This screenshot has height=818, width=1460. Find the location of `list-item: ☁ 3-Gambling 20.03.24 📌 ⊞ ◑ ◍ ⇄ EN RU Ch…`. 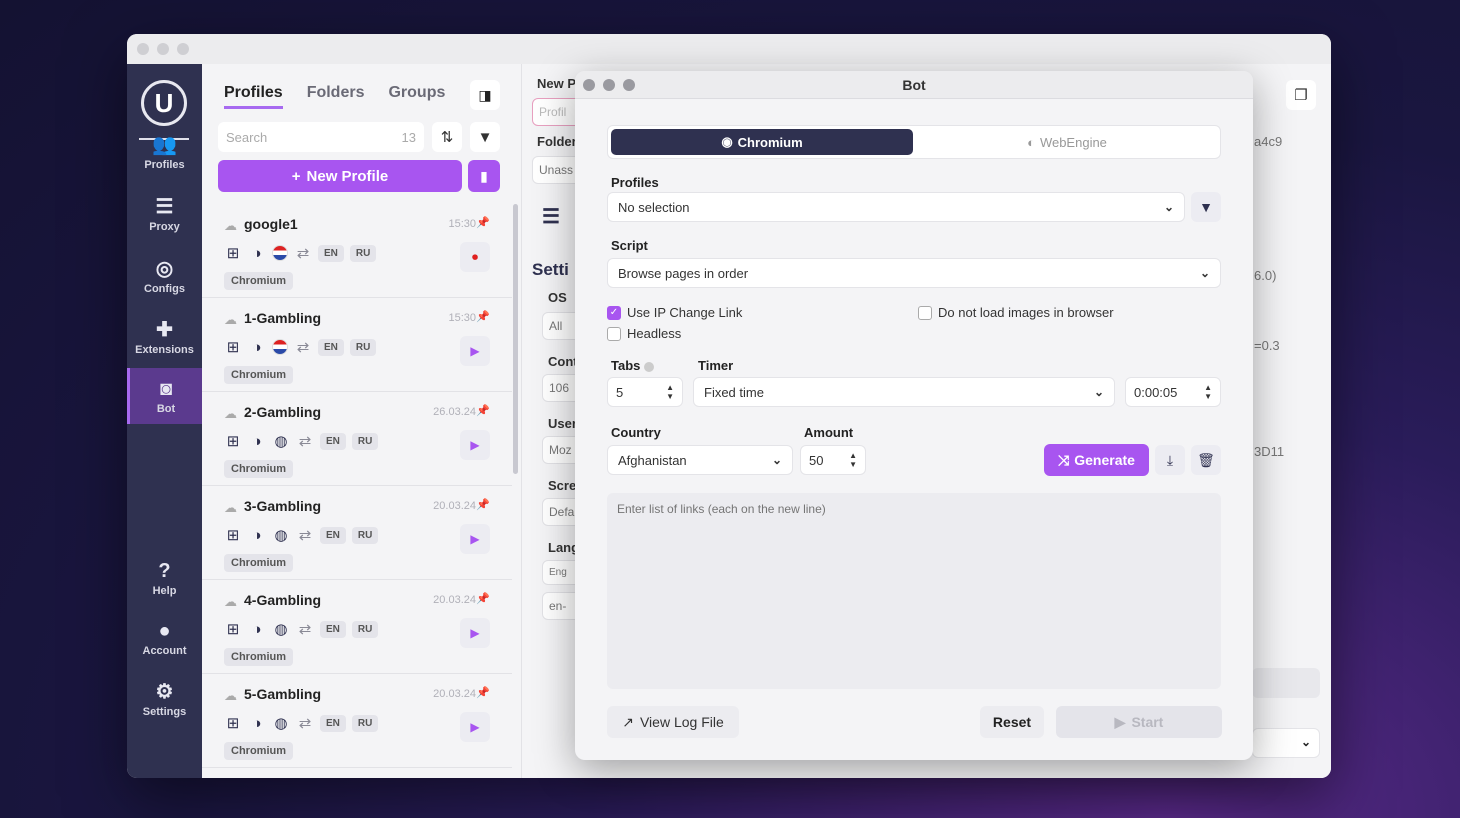

list-item: ☁ 3-Gambling 20.03.24 📌 ⊞ ◑ ◍ ⇄ EN RU Ch… is located at coordinates (357, 533).